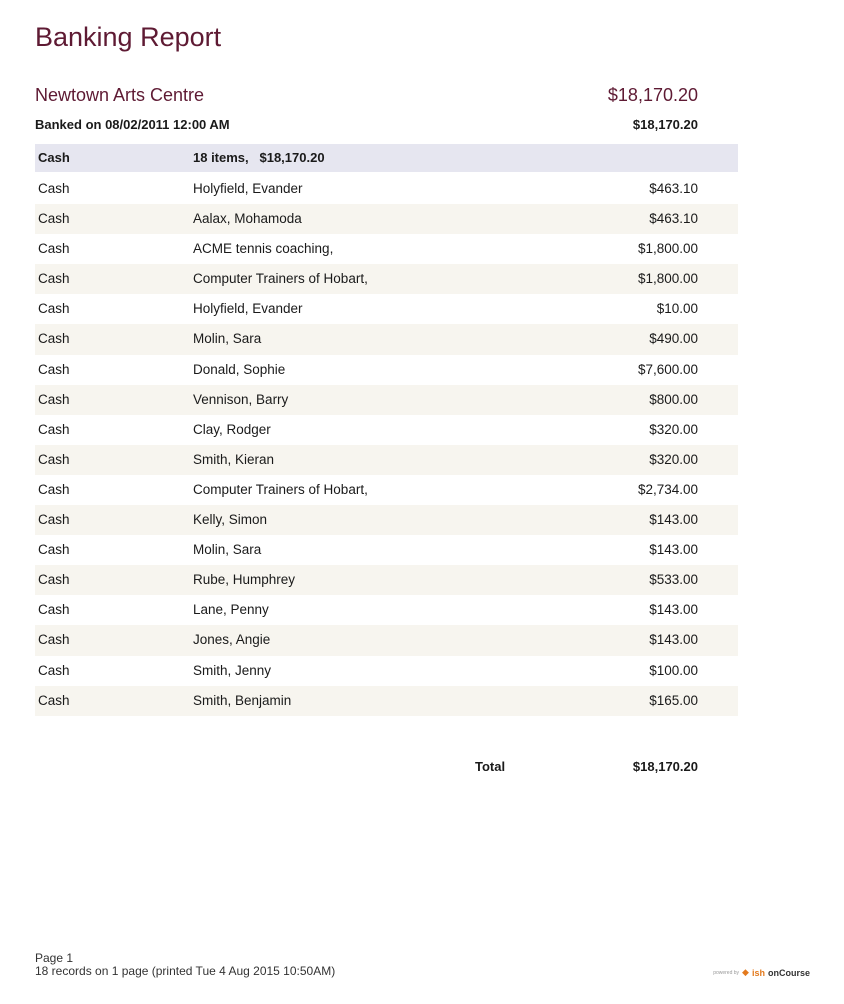  What do you see at coordinates (366, 768) in the screenshot?
I see `total-row: Total $18,170.20` at bounding box center [366, 768].